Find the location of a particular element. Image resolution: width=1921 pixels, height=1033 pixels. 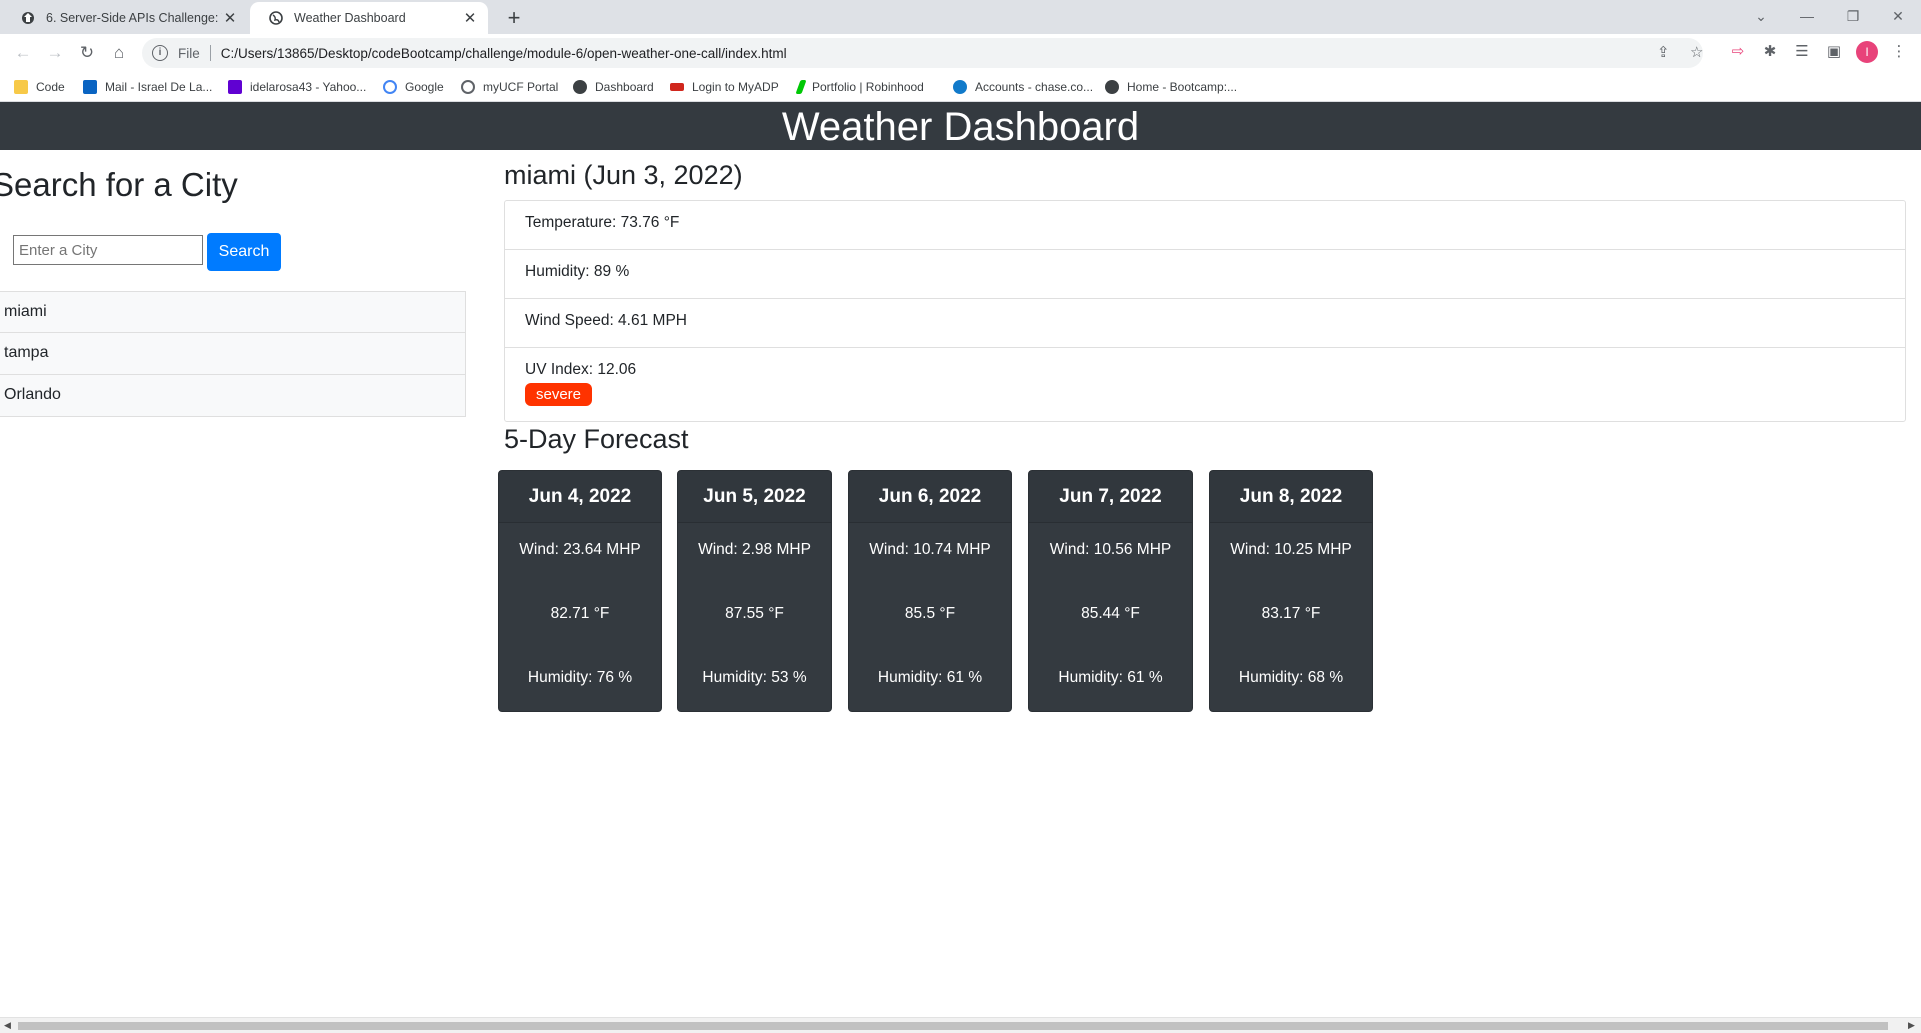

forecast-humidity: Humidity: 76 % is located at coordinates (580, 677).